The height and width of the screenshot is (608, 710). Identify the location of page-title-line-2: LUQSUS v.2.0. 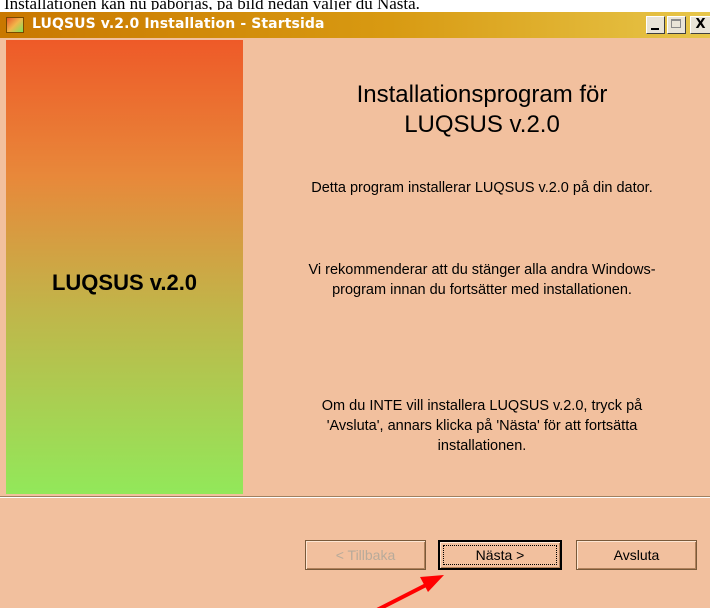
(482, 124).